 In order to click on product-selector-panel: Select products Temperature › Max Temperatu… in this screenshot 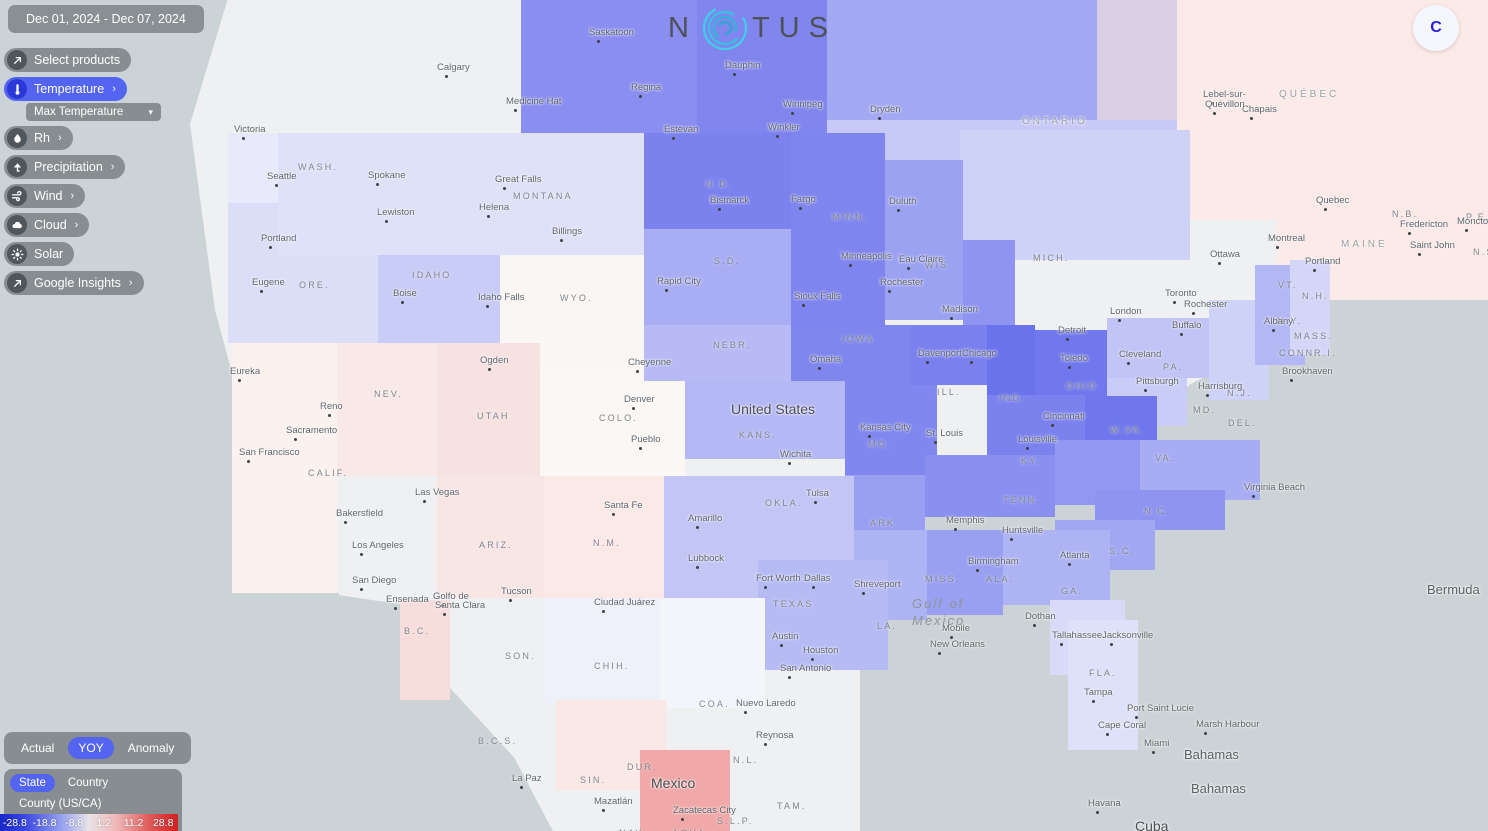, I will do `click(94, 174)`.